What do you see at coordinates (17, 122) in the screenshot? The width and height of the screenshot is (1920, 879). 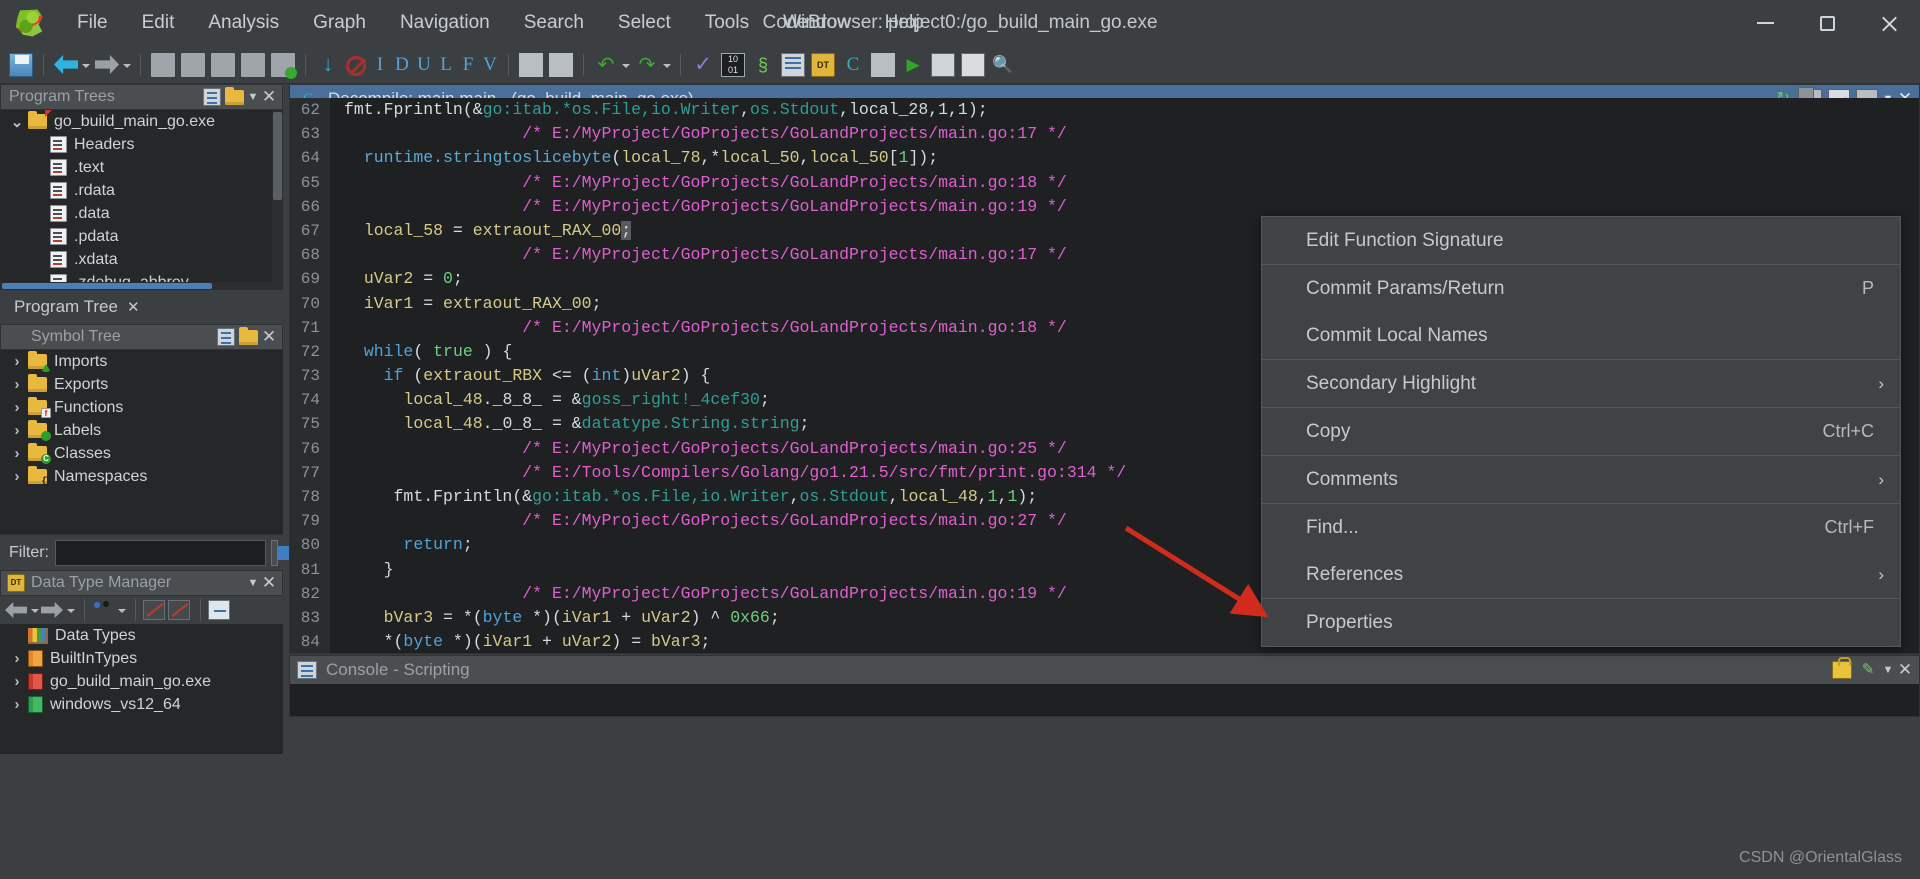 I see `twisty-expanded-icon: ⌄` at bounding box center [17, 122].